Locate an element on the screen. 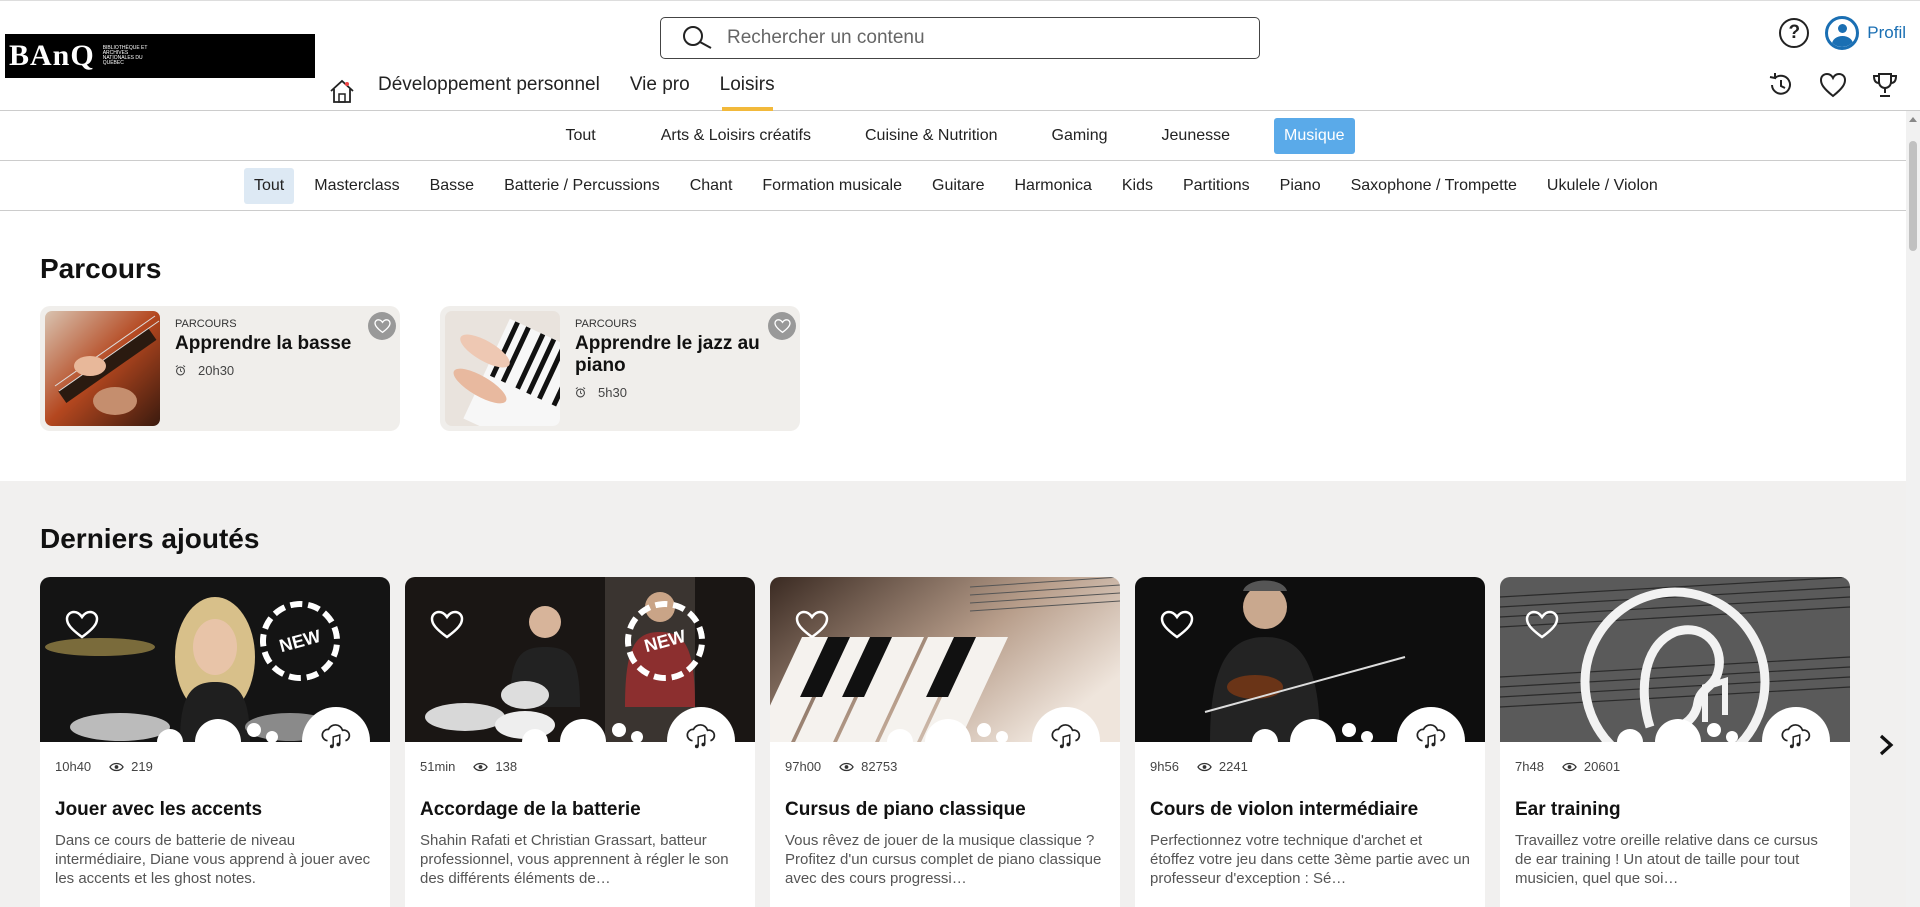 The image size is (1920, 907). search-input is located at coordinates (987, 38).